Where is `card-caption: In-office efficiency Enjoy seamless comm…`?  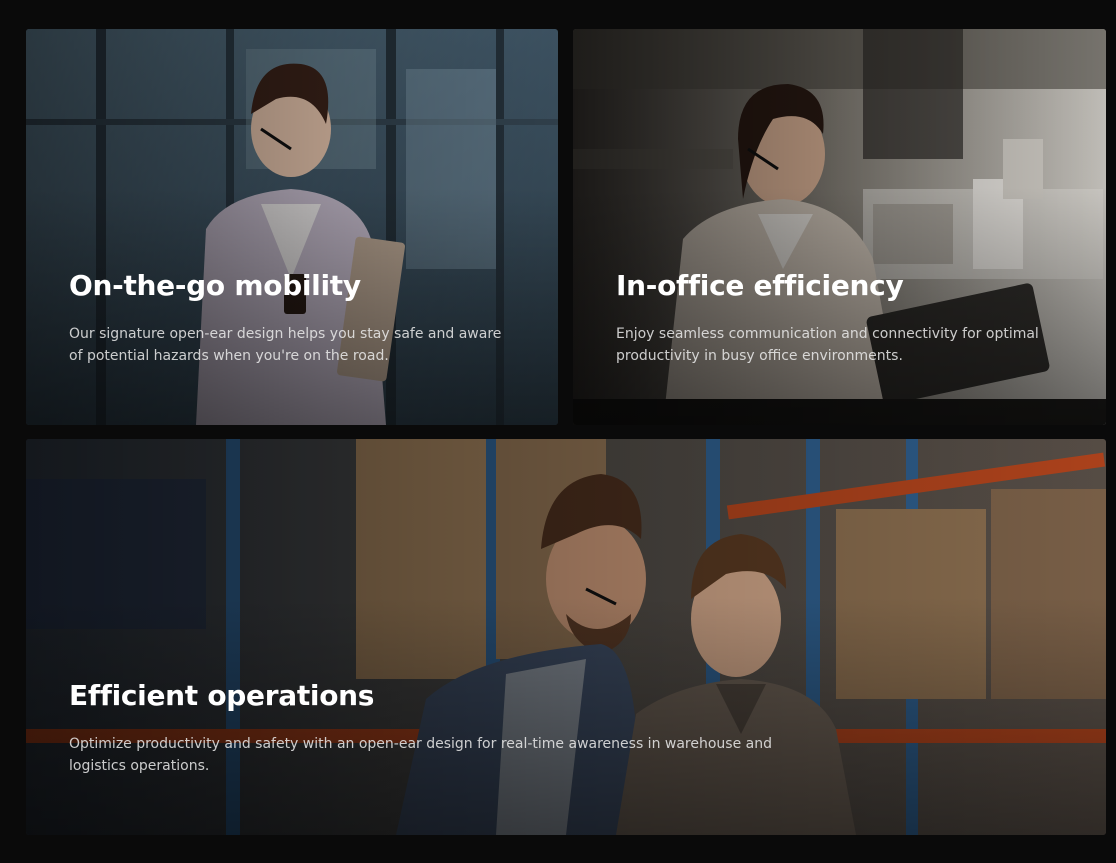 card-caption: In-office efficiency Enjoy seamless comm… is located at coordinates (841, 318).